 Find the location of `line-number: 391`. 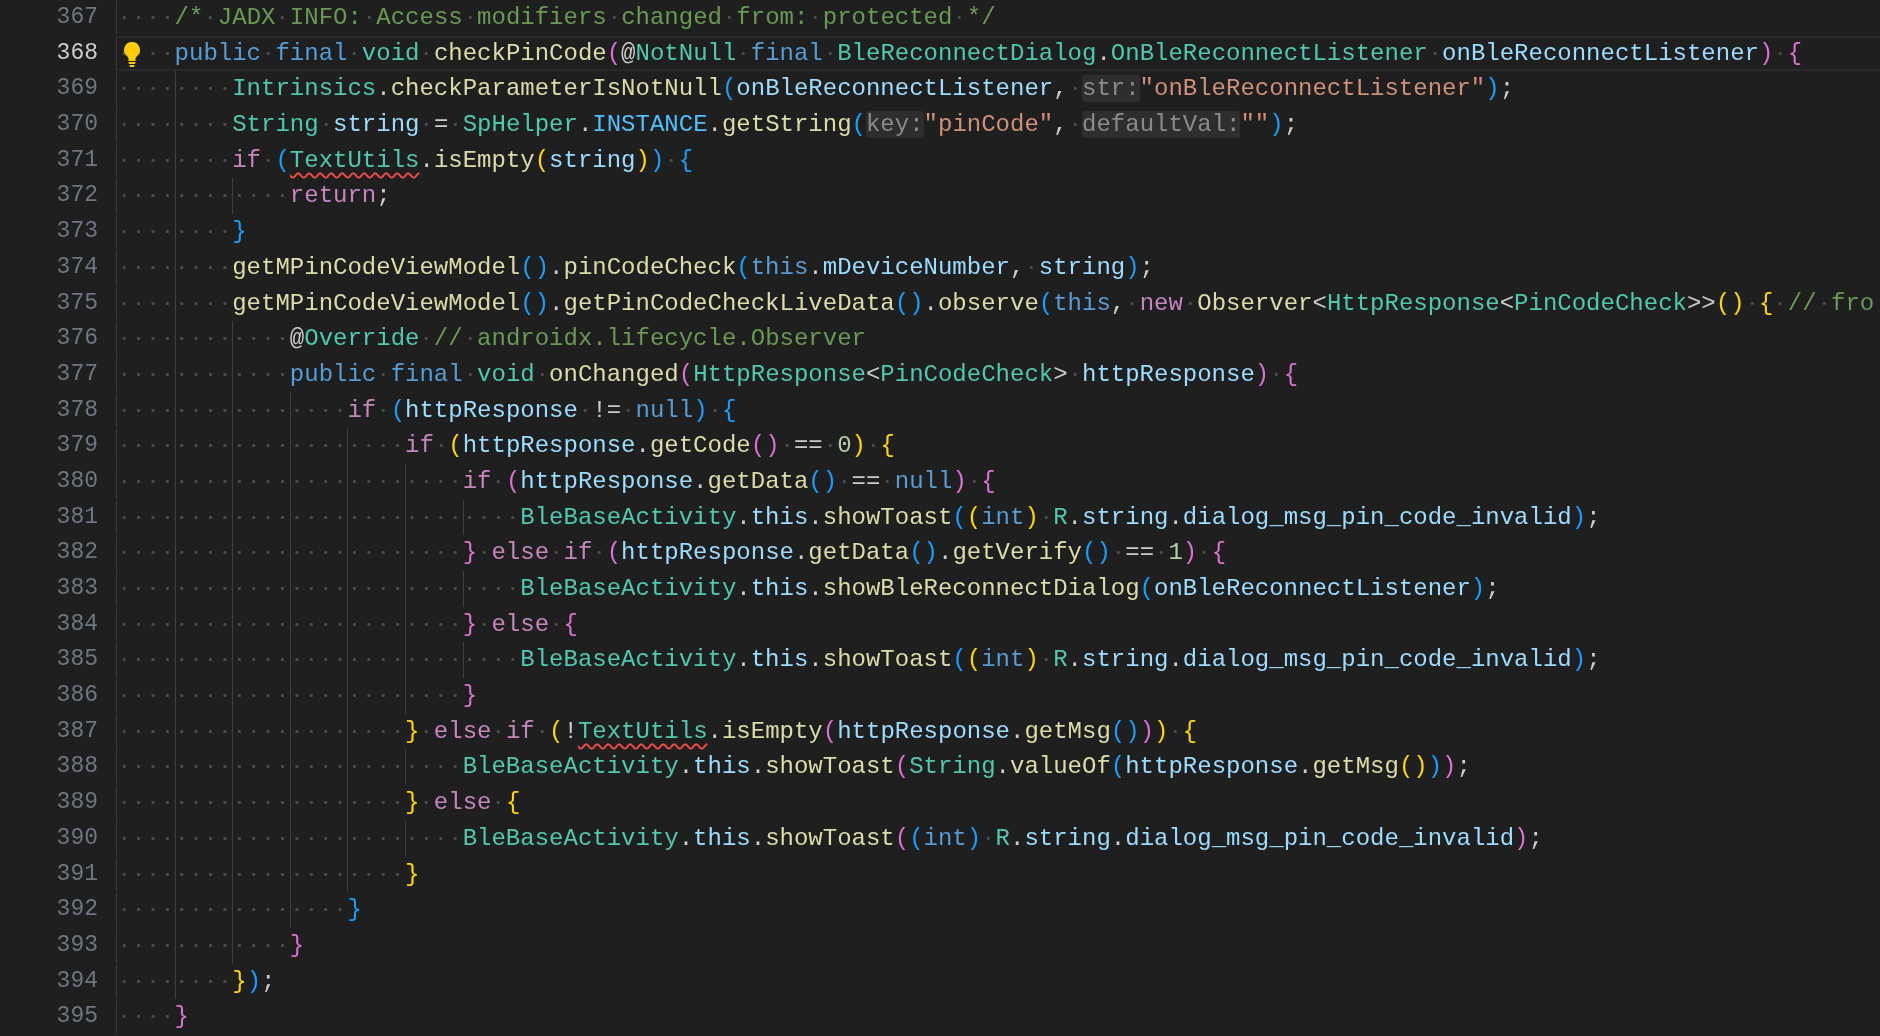

line-number: 391 is located at coordinates (77, 874).